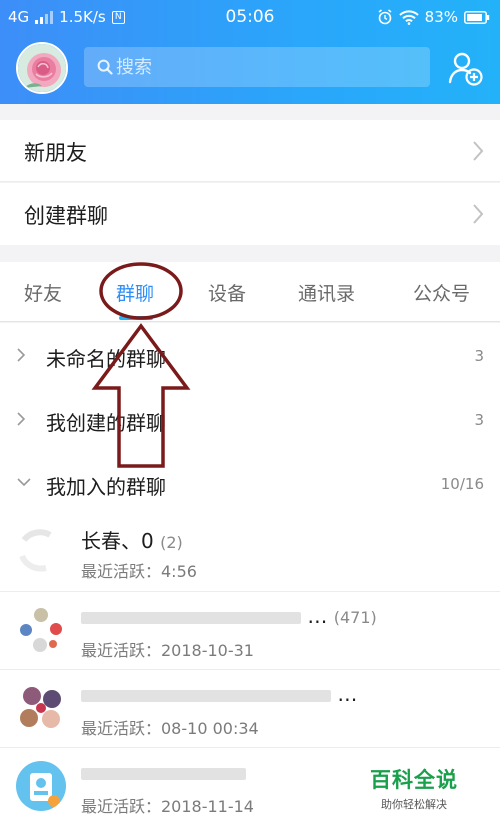 This screenshot has width=500, height=836. Describe the element at coordinates (250, 214) in the screenshot. I see `create-group-chat-row: 创建群聊` at that location.